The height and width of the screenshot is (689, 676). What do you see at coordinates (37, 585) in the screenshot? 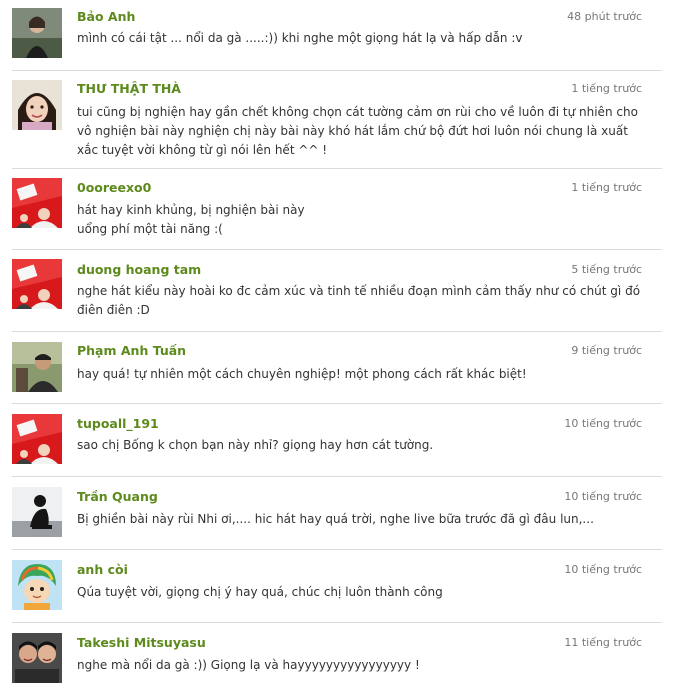
I see `cartoon-boy-icon` at bounding box center [37, 585].